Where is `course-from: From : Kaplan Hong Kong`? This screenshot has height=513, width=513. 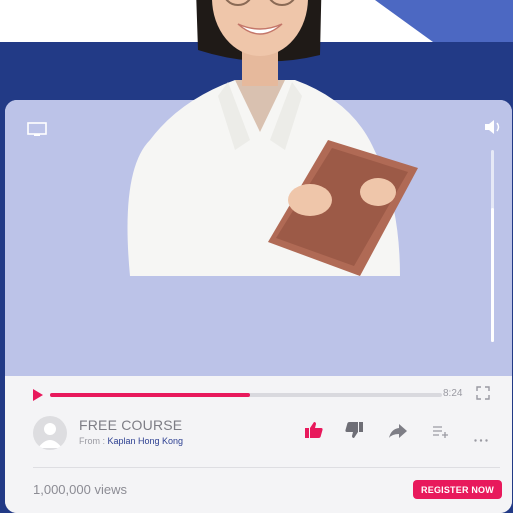
course-from: From : Kaplan Hong Kong is located at coordinates (131, 441).